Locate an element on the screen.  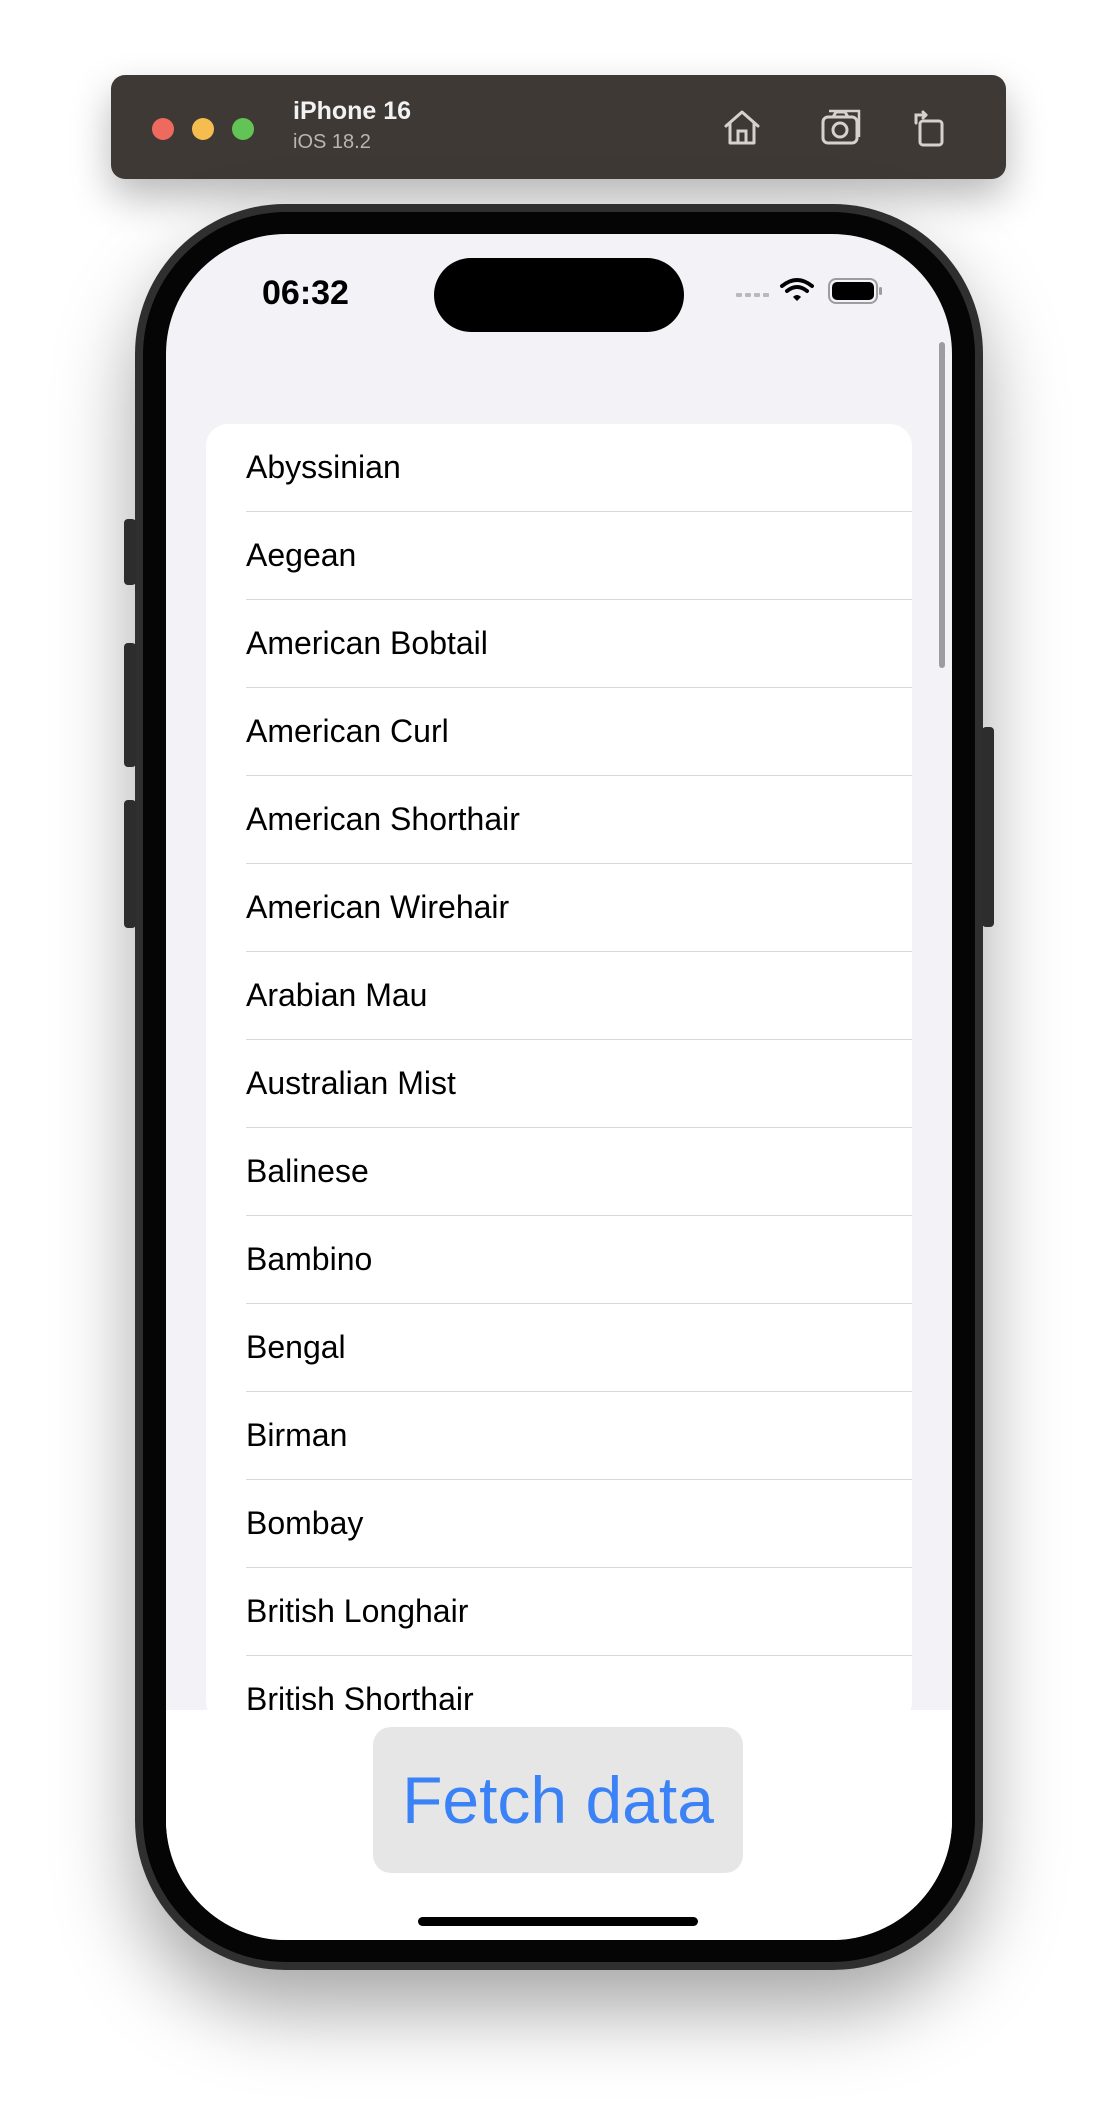
home-indicator is located at coordinates (558, 1921).